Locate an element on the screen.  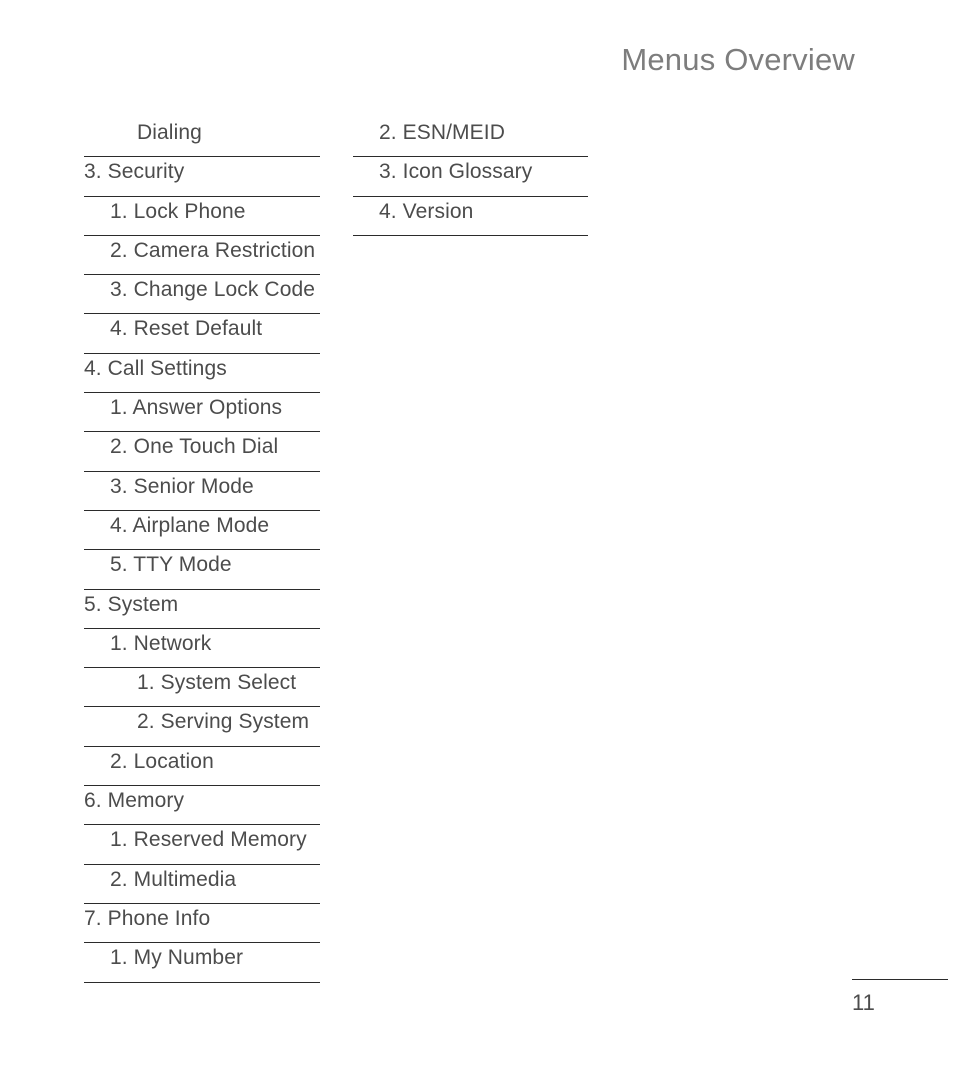
menu-item-row: 2. Multimedia is located at coordinates (202, 884).